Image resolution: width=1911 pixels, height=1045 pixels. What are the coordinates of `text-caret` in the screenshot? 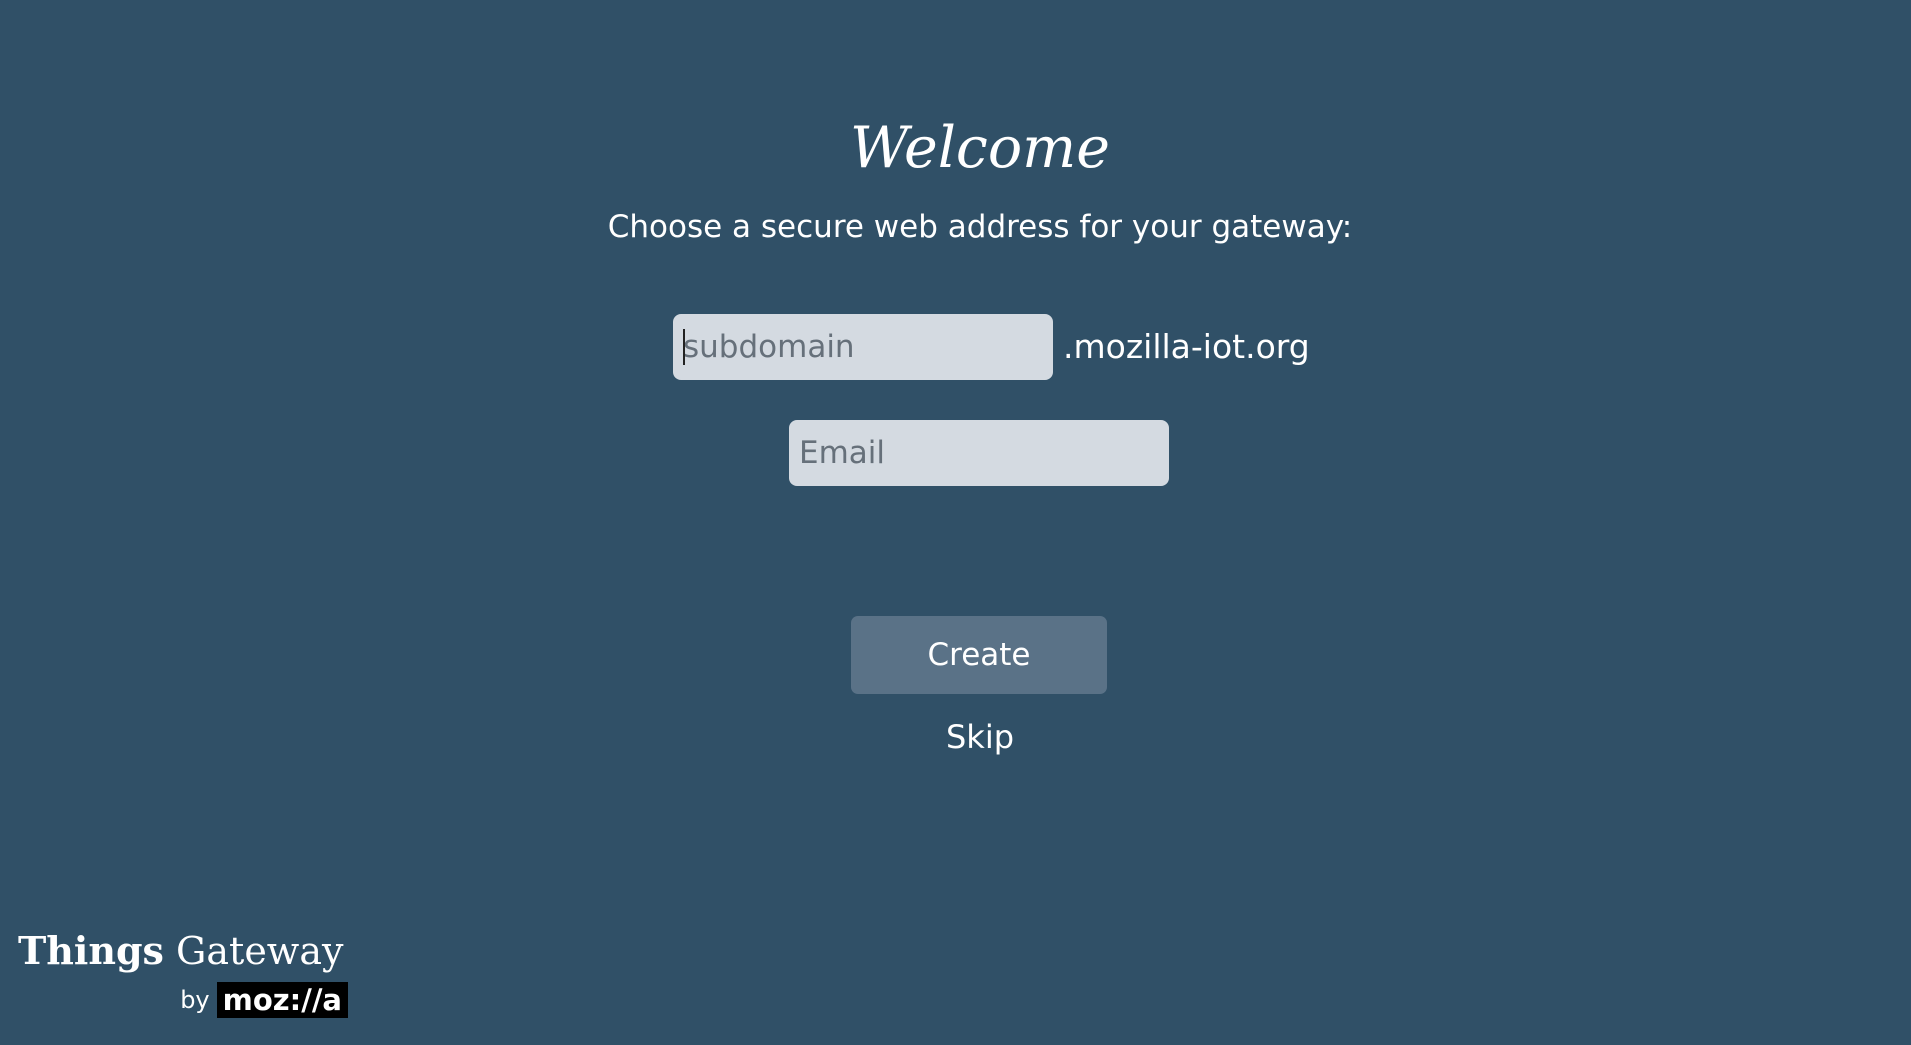 It's located at (684, 347).